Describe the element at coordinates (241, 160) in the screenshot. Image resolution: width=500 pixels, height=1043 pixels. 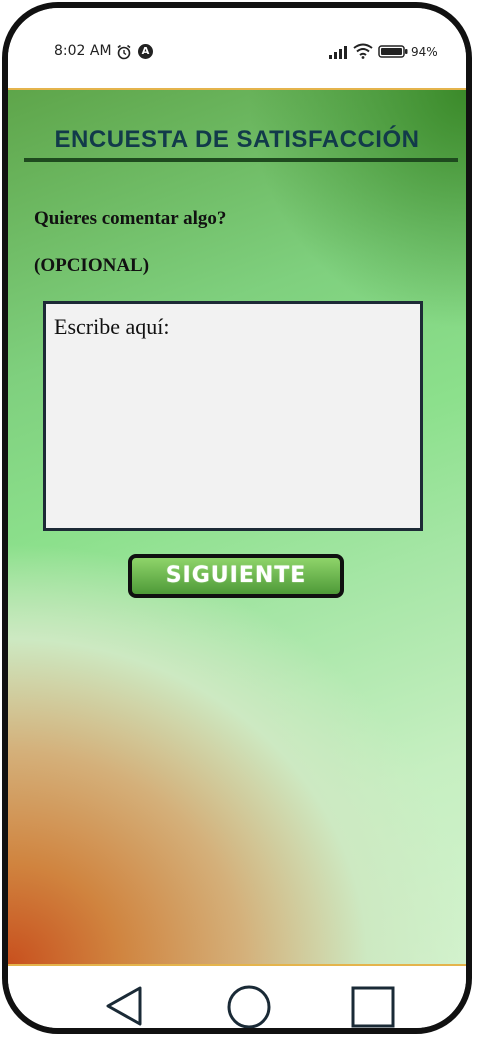
I see `title-divider` at that location.